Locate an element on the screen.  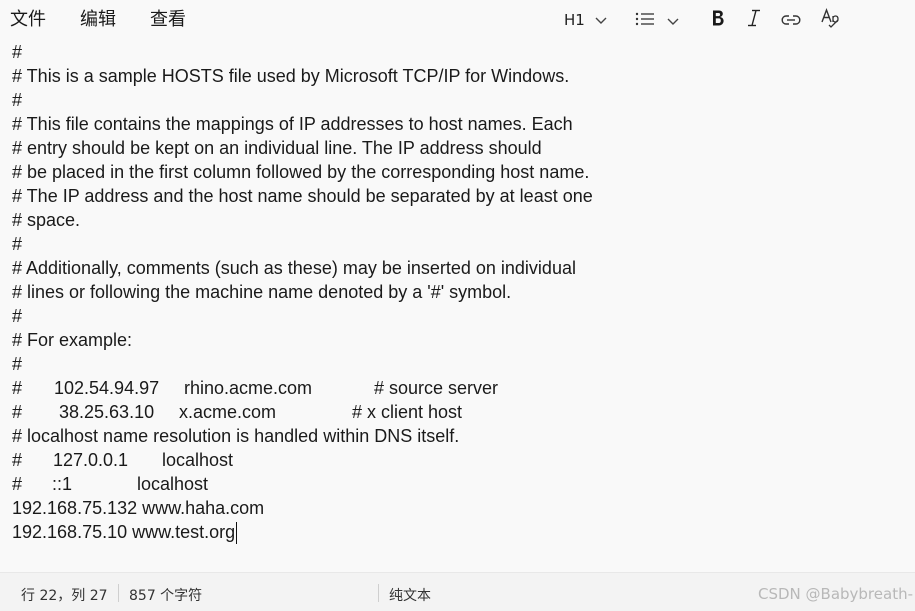
menu-file: 文件 is located at coordinates (28, 20).